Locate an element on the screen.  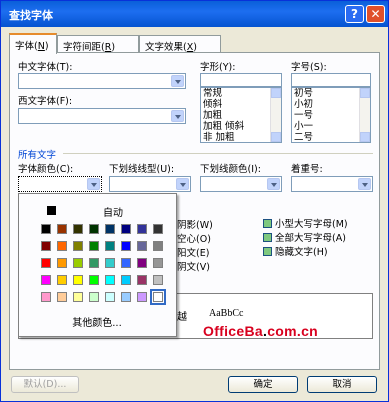
automatic-color-option: 自动 is located at coordinates (98, 210).